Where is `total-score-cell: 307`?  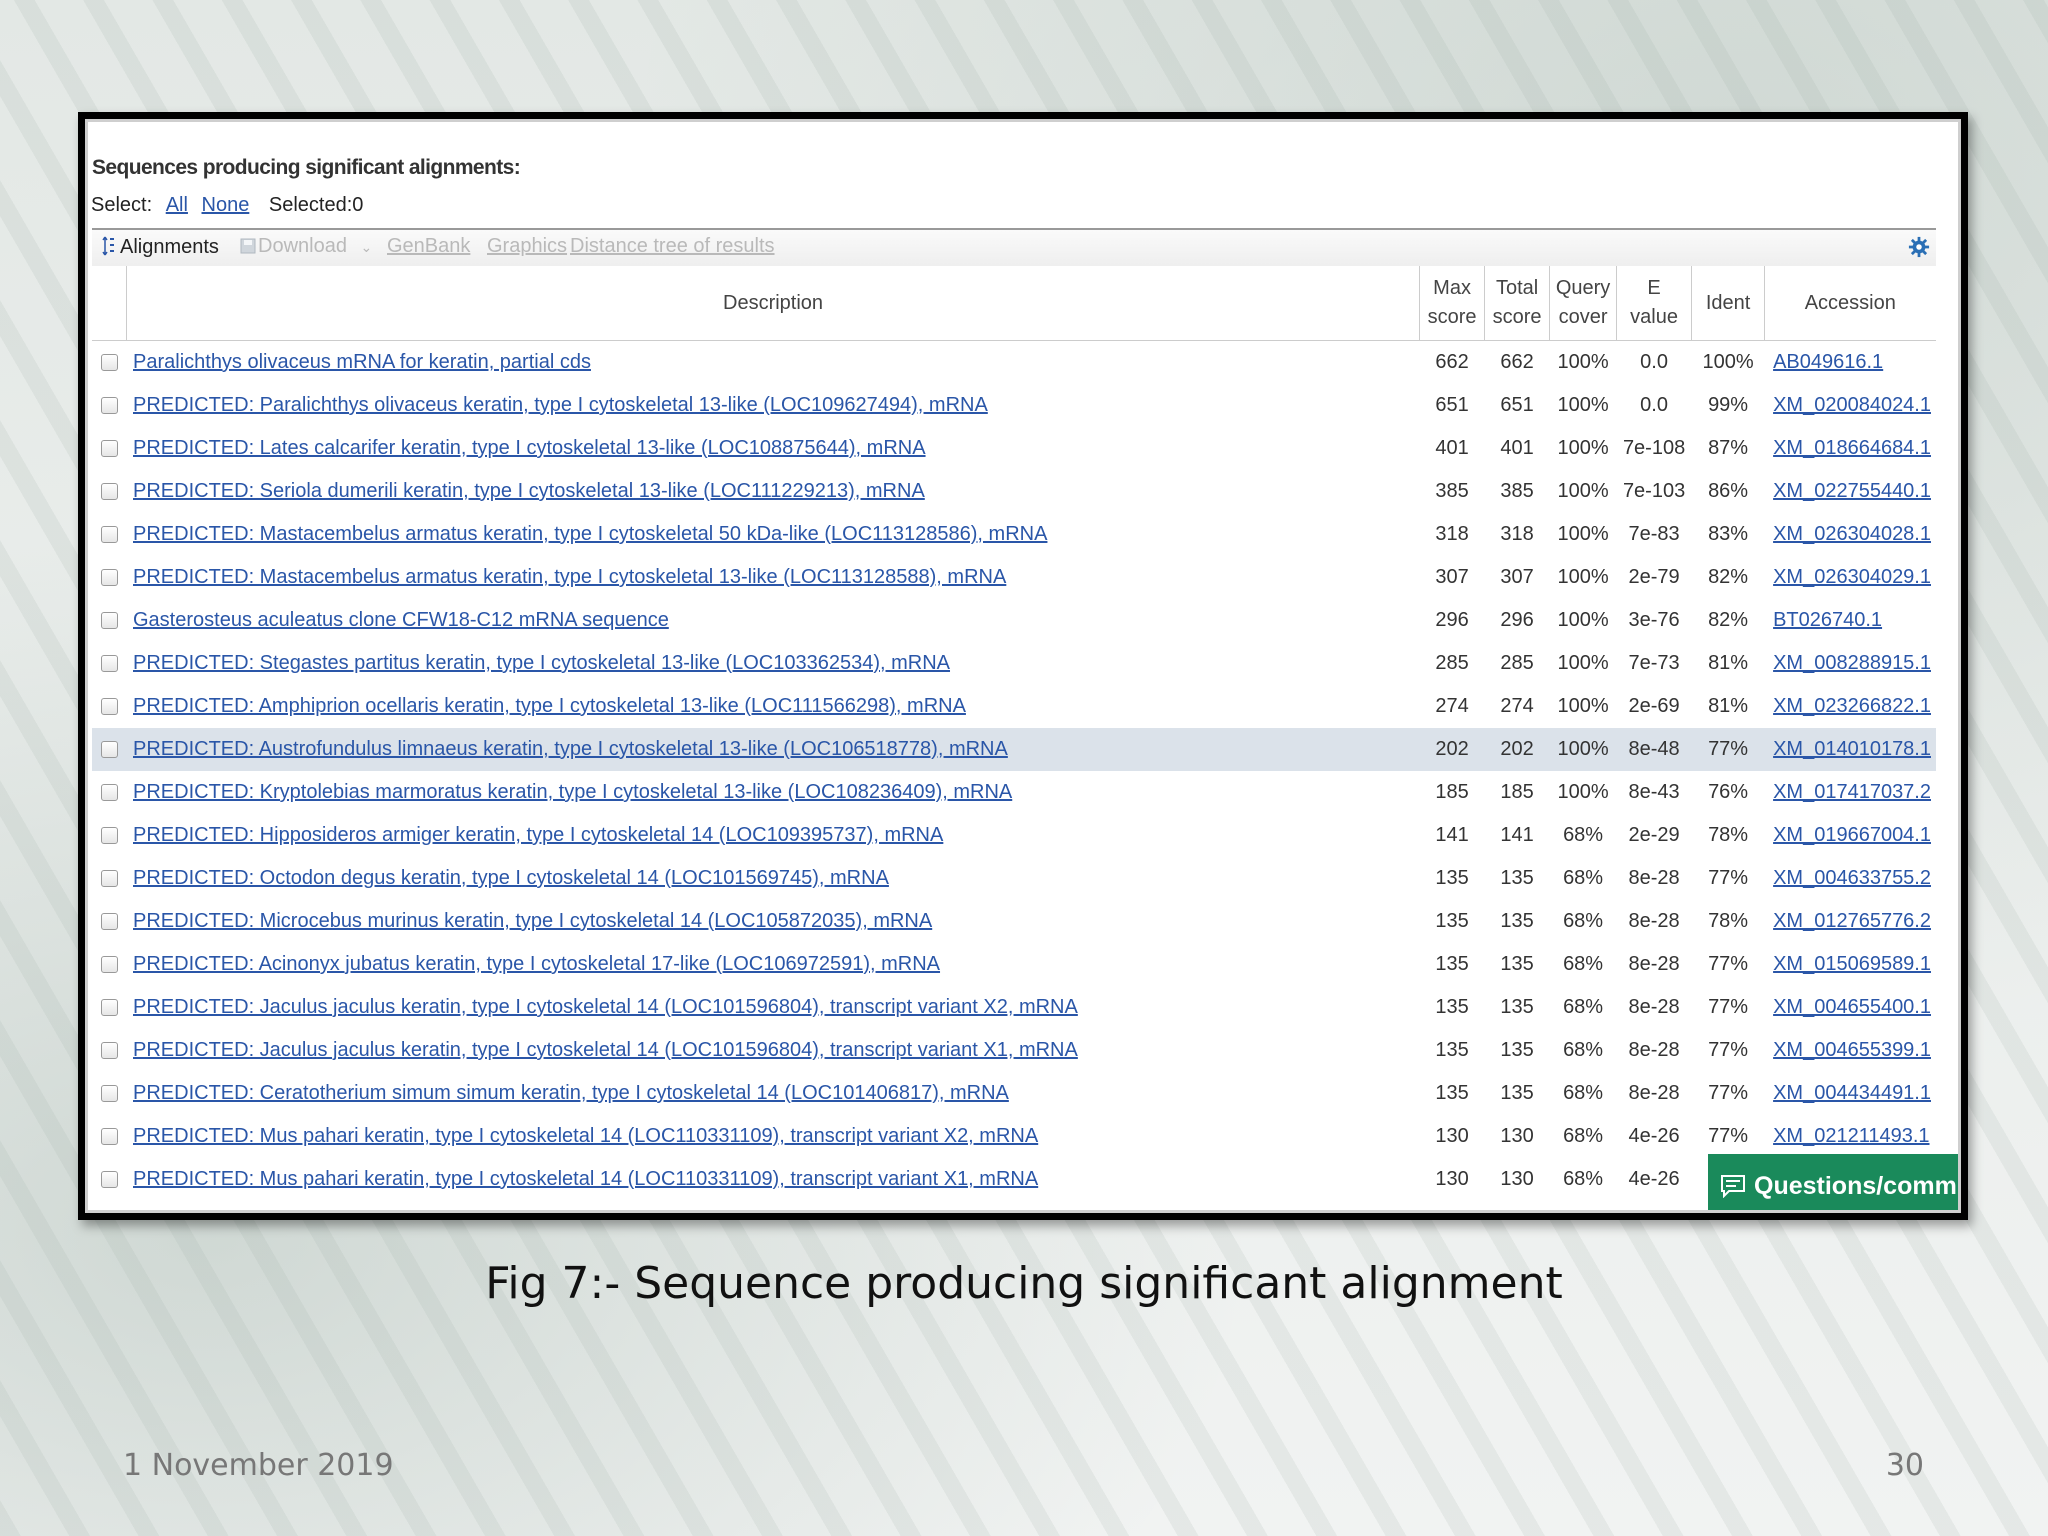
total-score-cell: 307 is located at coordinates (1517, 577).